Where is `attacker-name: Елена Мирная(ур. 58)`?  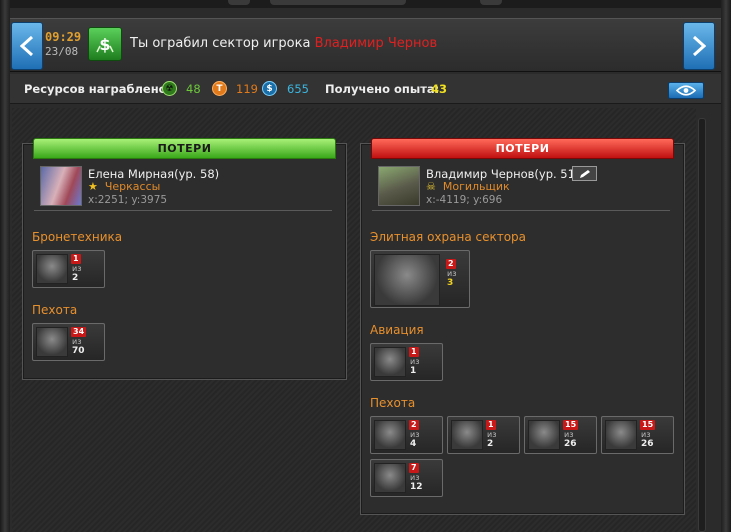 attacker-name: Елена Мирная(ур. 58) is located at coordinates (153, 174).